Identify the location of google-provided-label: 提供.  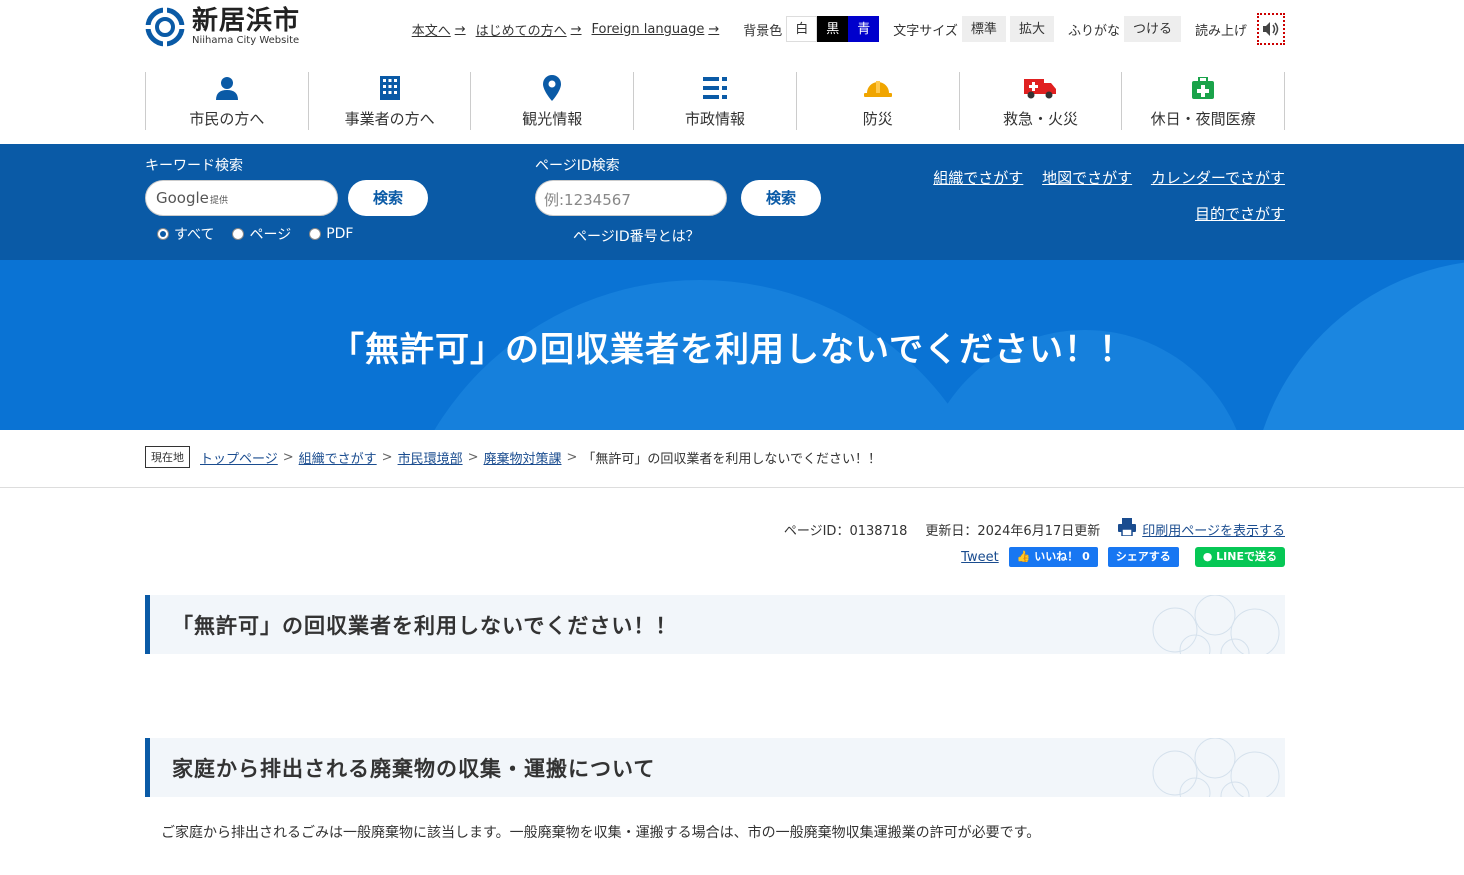
(219, 201).